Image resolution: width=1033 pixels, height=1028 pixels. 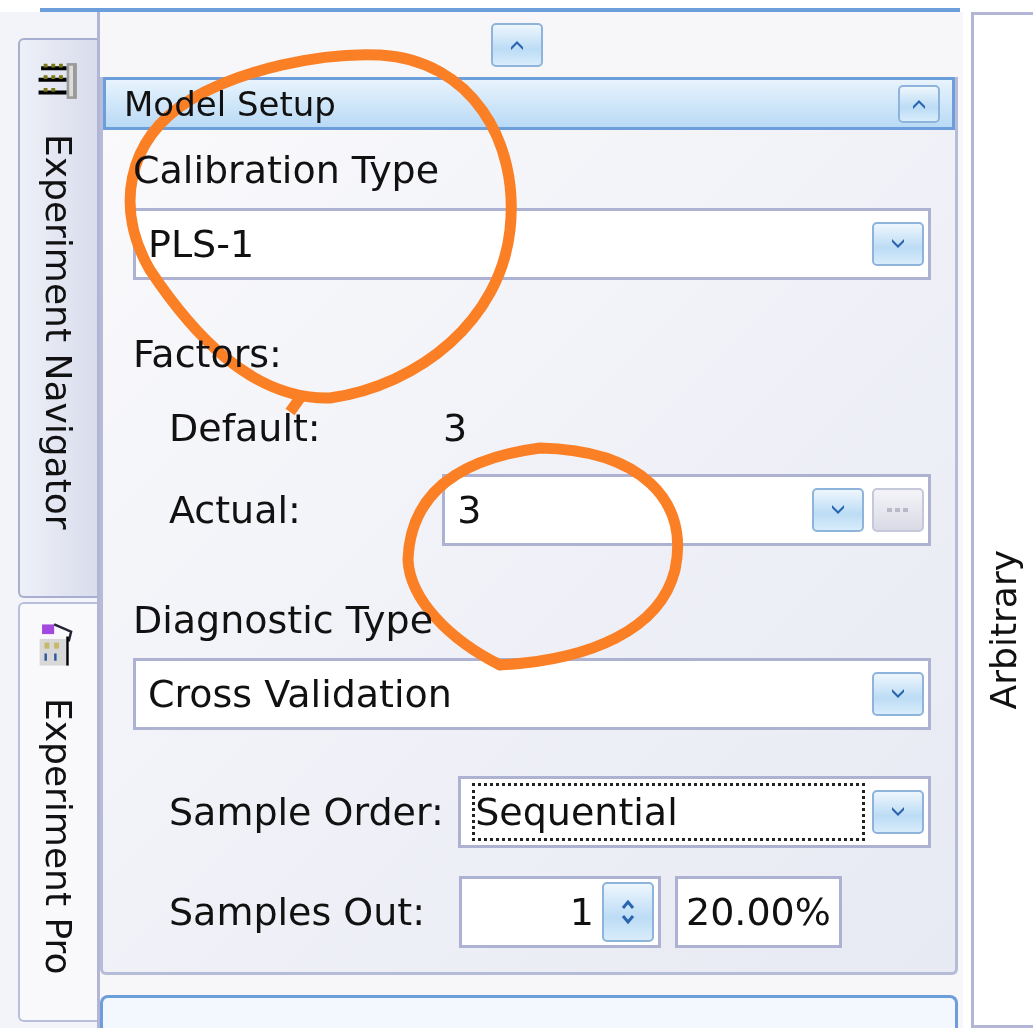 What do you see at coordinates (532, 244) in the screenshot?
I see `dropdown-field: PLS-1` at bounding box center [532, 244].